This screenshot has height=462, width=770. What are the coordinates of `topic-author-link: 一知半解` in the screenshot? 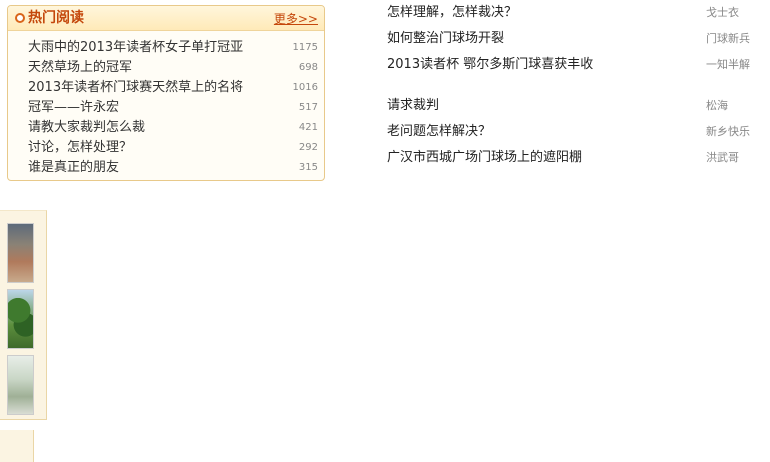 It's located at (728, 65).